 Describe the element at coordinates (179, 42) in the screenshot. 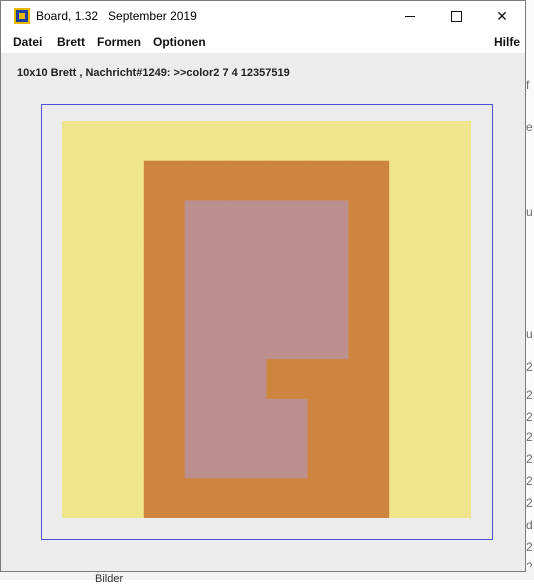

I see `menu-optionen: Optionen` at that location.